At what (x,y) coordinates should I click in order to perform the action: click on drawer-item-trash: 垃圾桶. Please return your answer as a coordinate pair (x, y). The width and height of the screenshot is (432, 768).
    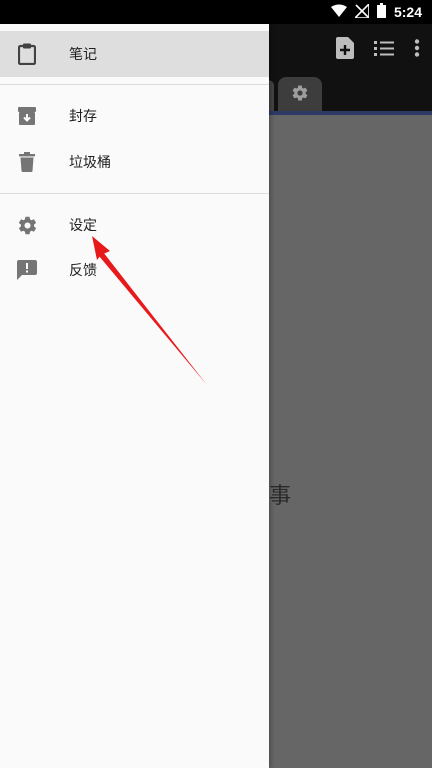
    Looking at the image, I should click on (134, 162).